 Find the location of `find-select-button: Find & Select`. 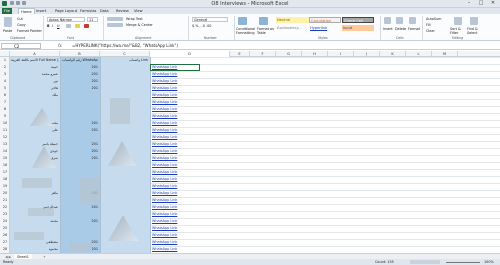

find-select-button: Find & Select is located at coordinates (474, 31).